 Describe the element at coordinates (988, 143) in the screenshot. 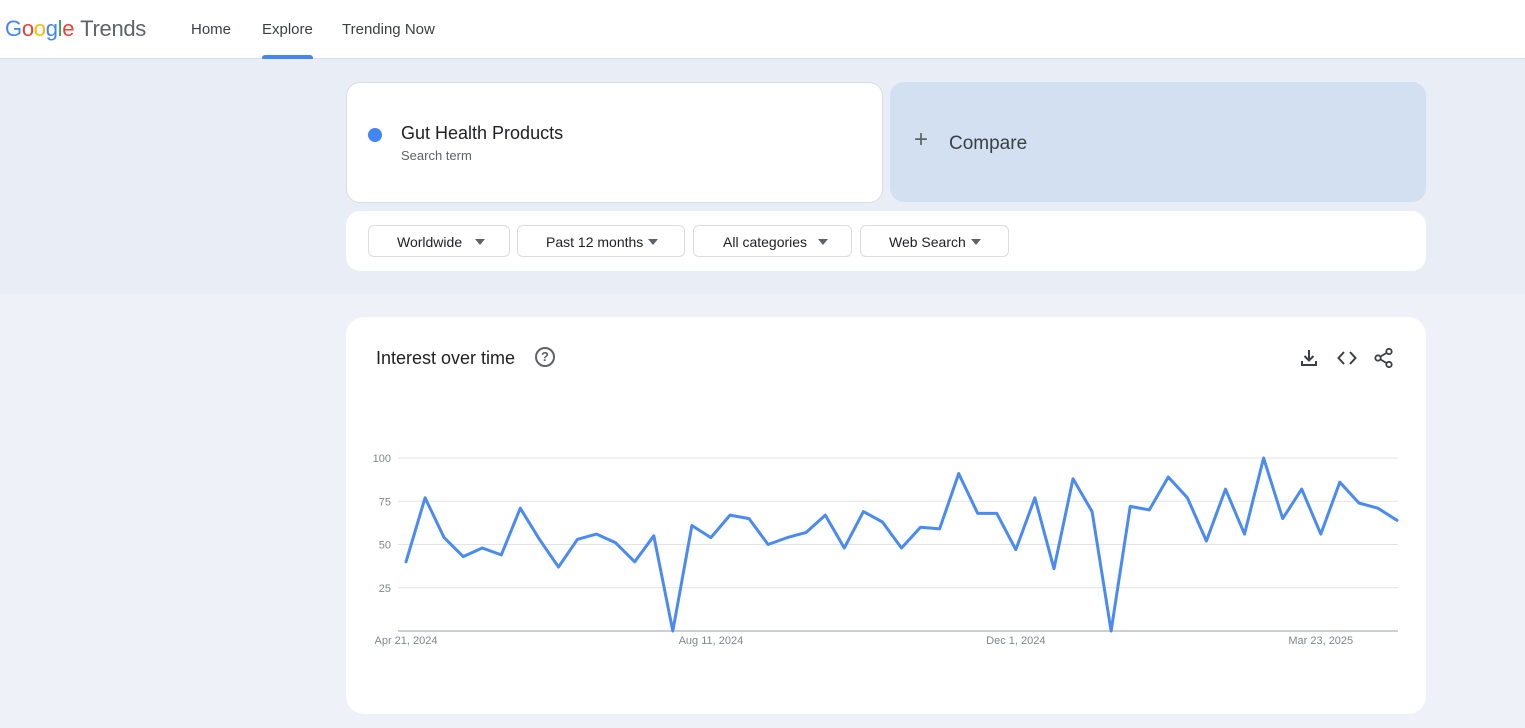

I see `compare-label: Compare` at that location.